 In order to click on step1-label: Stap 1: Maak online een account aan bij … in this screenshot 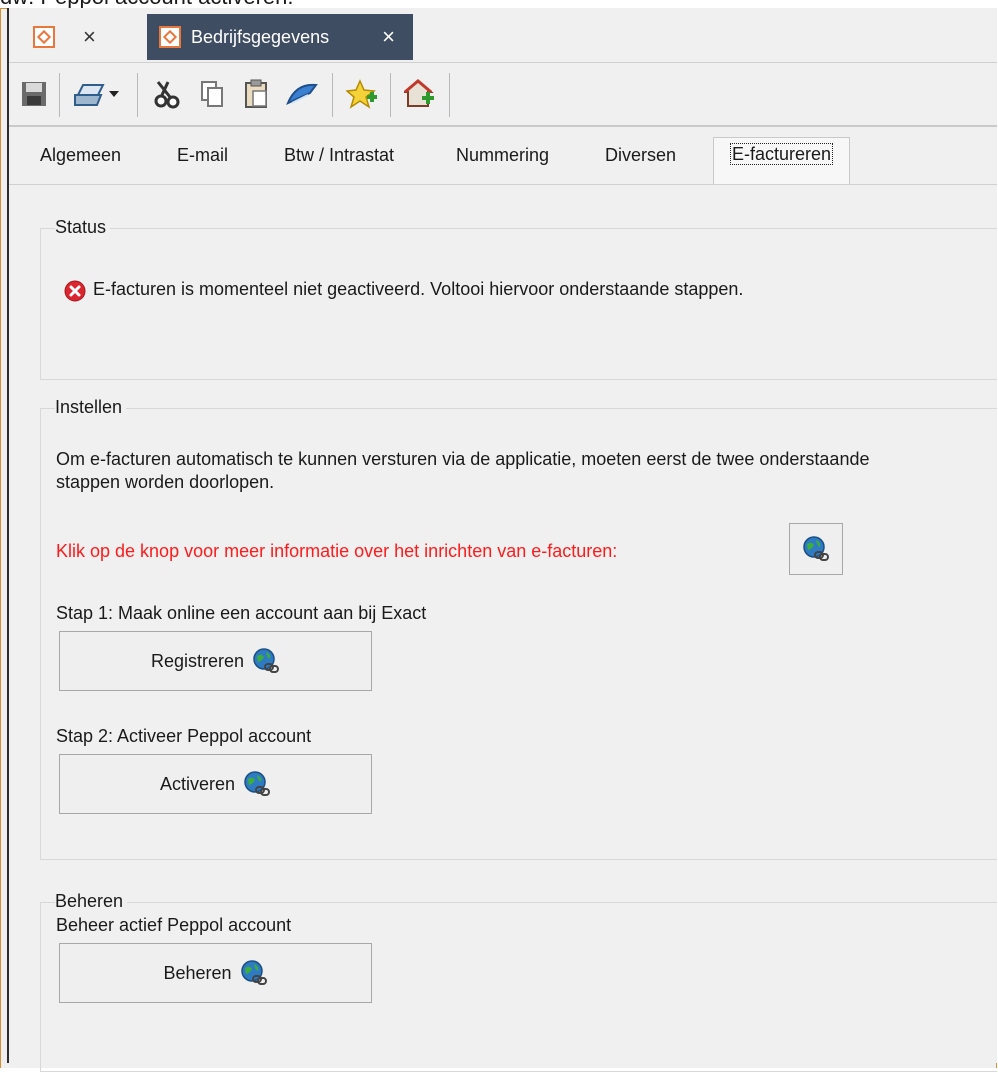, I will do `click(241, 613)`.